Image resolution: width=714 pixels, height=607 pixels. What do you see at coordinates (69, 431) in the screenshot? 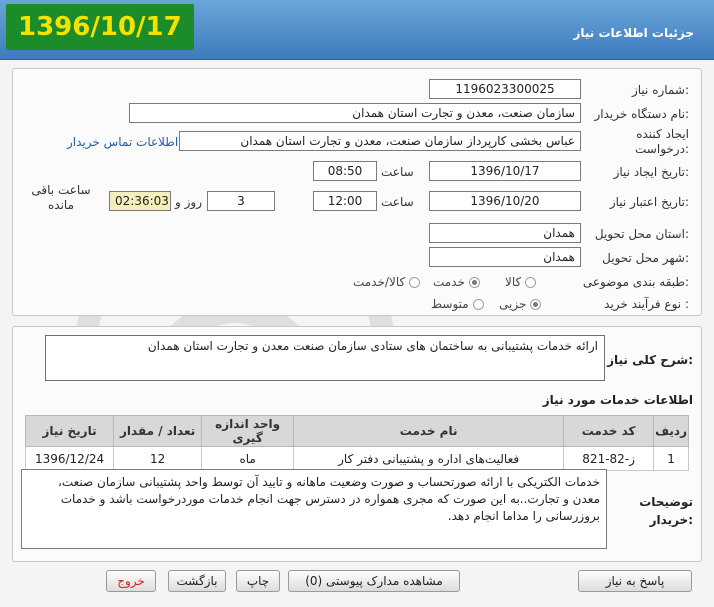
I see `column-header: تاریخ نیاز` at bounding box center [69, 431].